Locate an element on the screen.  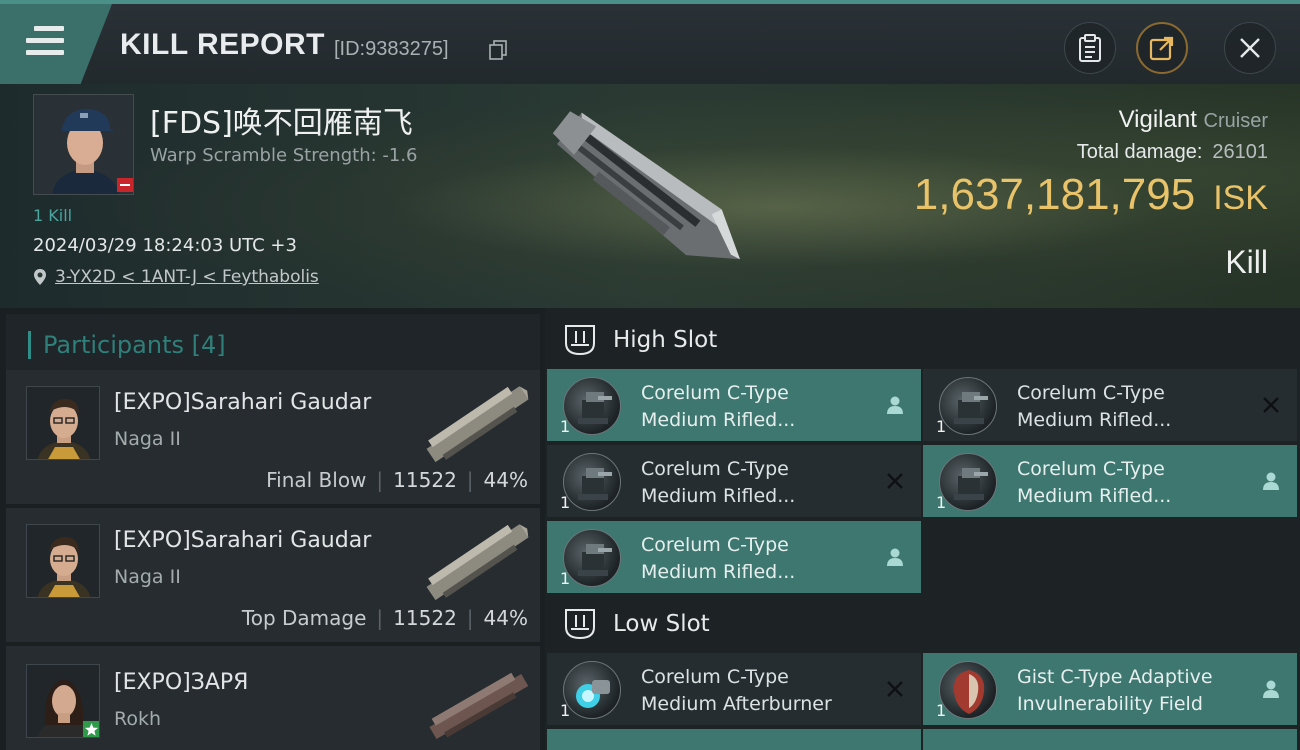
participants-header: Participants [4] is located at coordinates (273, 343).